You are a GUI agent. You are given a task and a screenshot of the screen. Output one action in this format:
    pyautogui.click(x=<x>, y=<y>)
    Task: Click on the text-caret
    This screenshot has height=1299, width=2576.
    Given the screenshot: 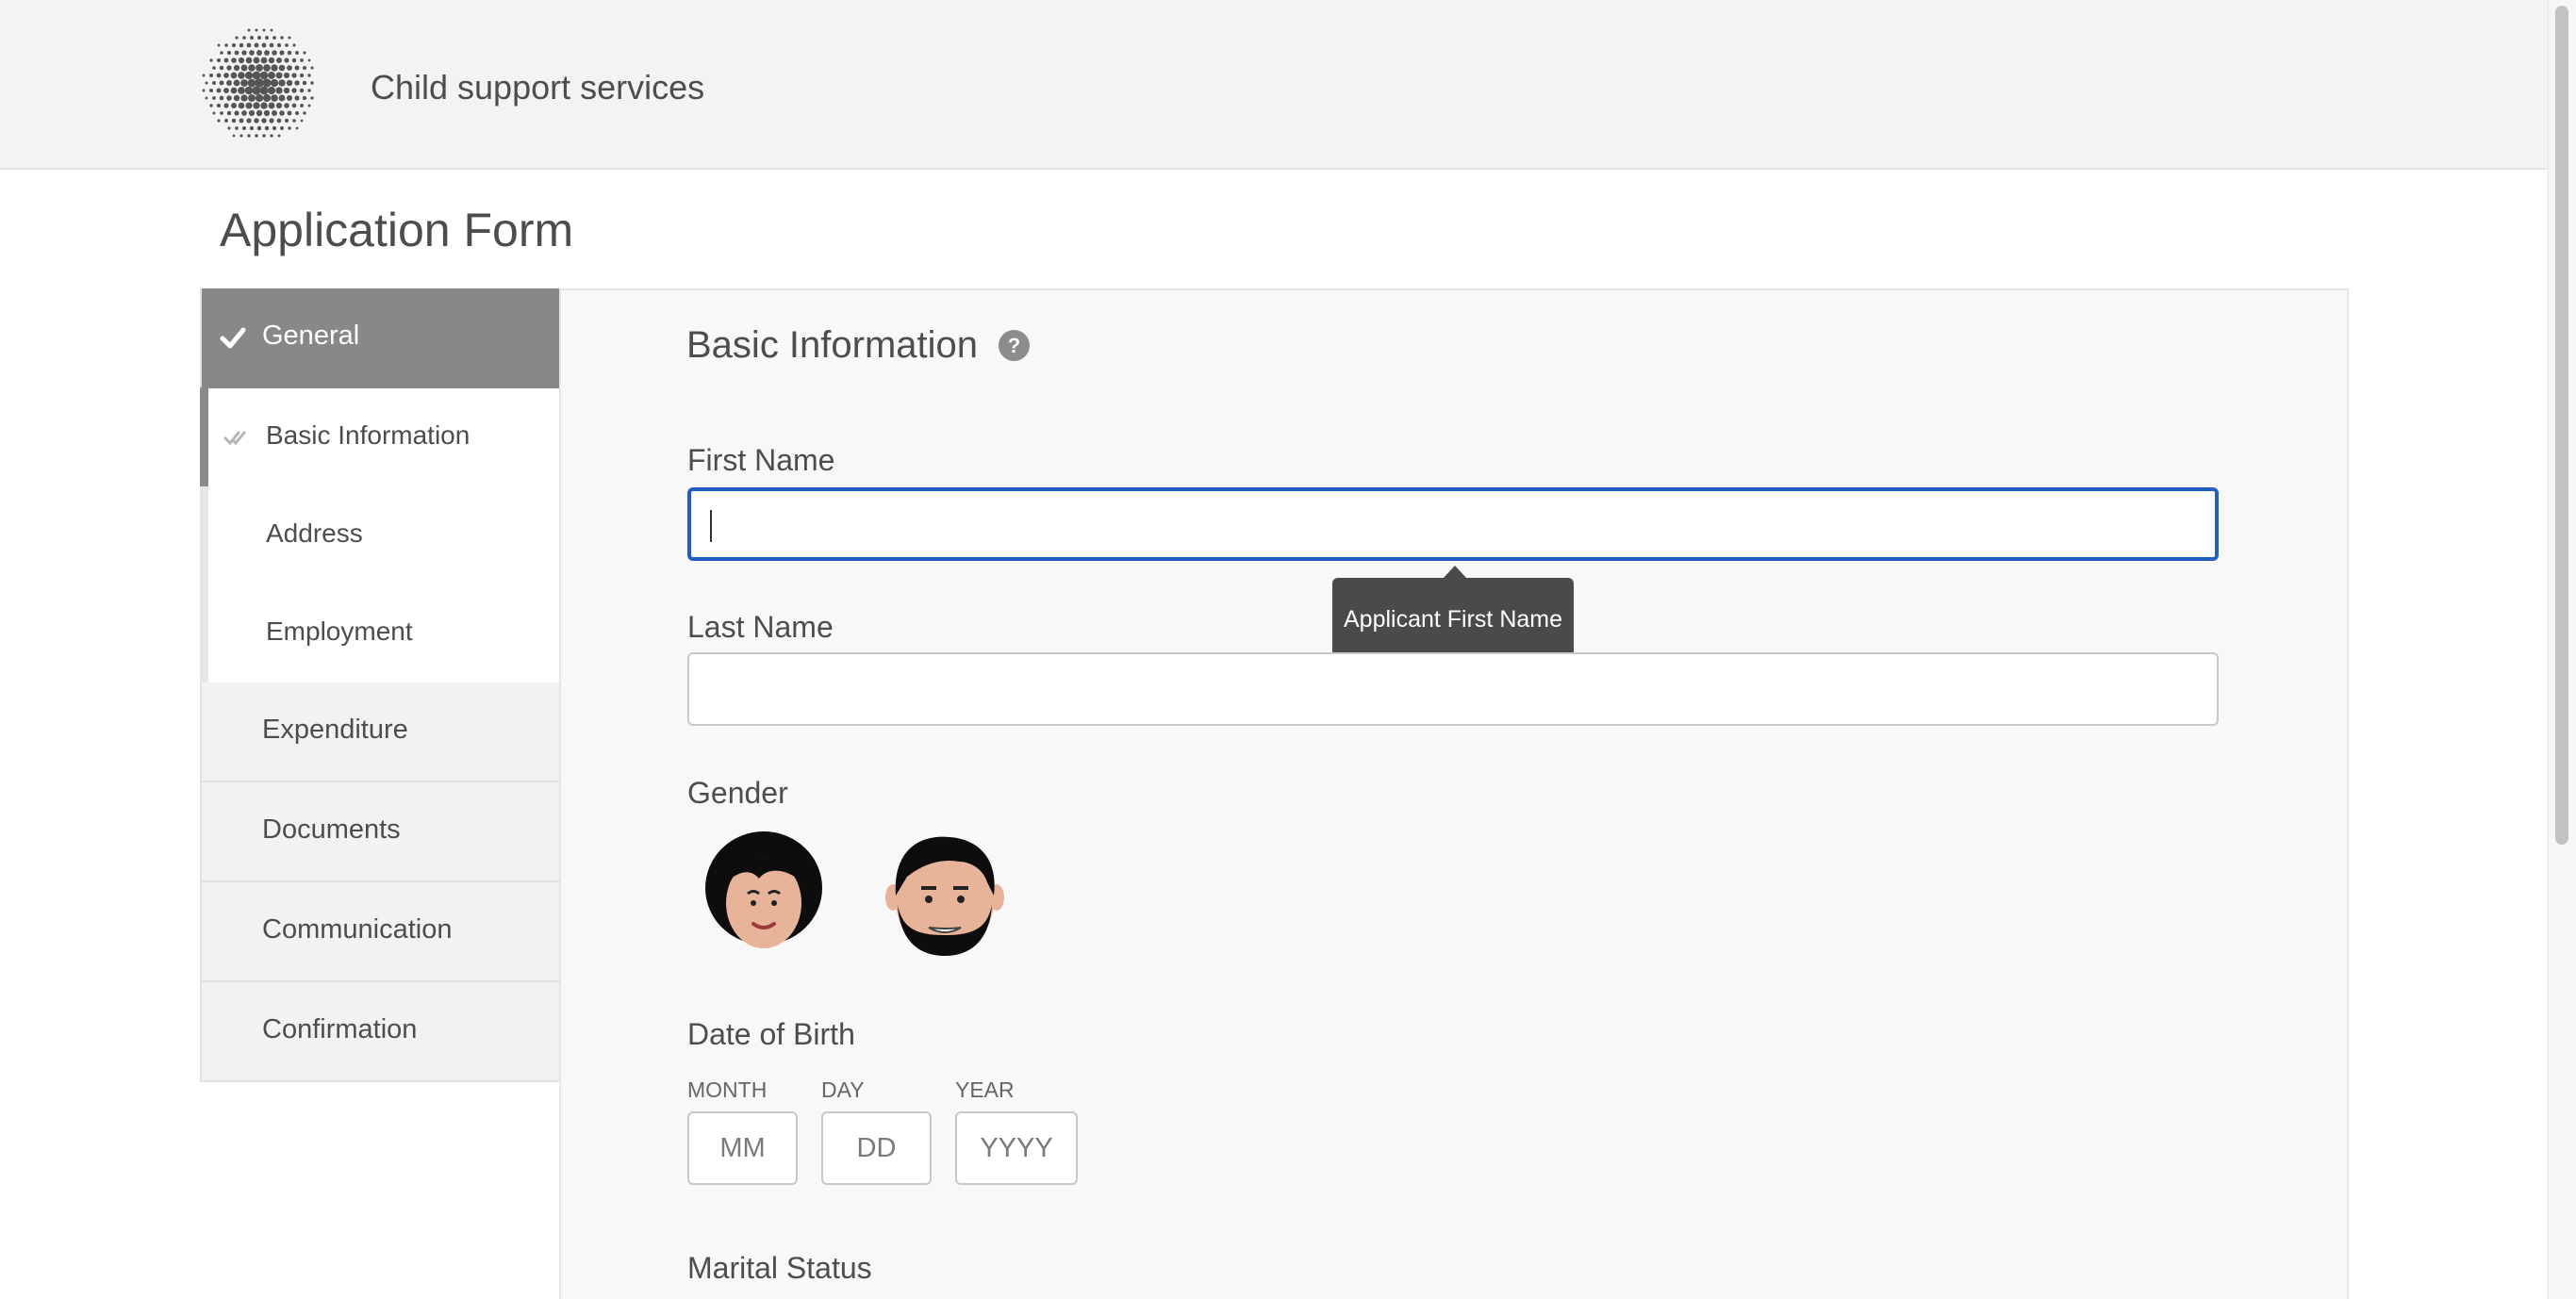 What is the action you would take?
    pyautogui.click(x=711, y=526)
    